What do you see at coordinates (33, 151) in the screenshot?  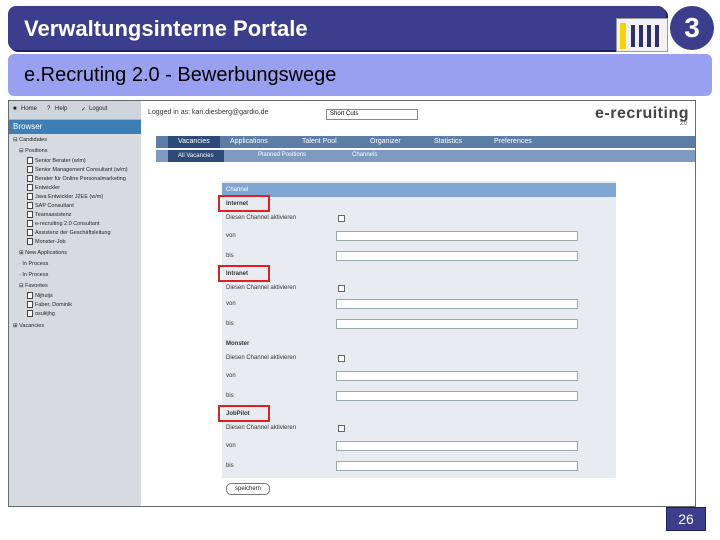 I see `tree-item: ⊟ Positions` at bounding box center [33, 151].